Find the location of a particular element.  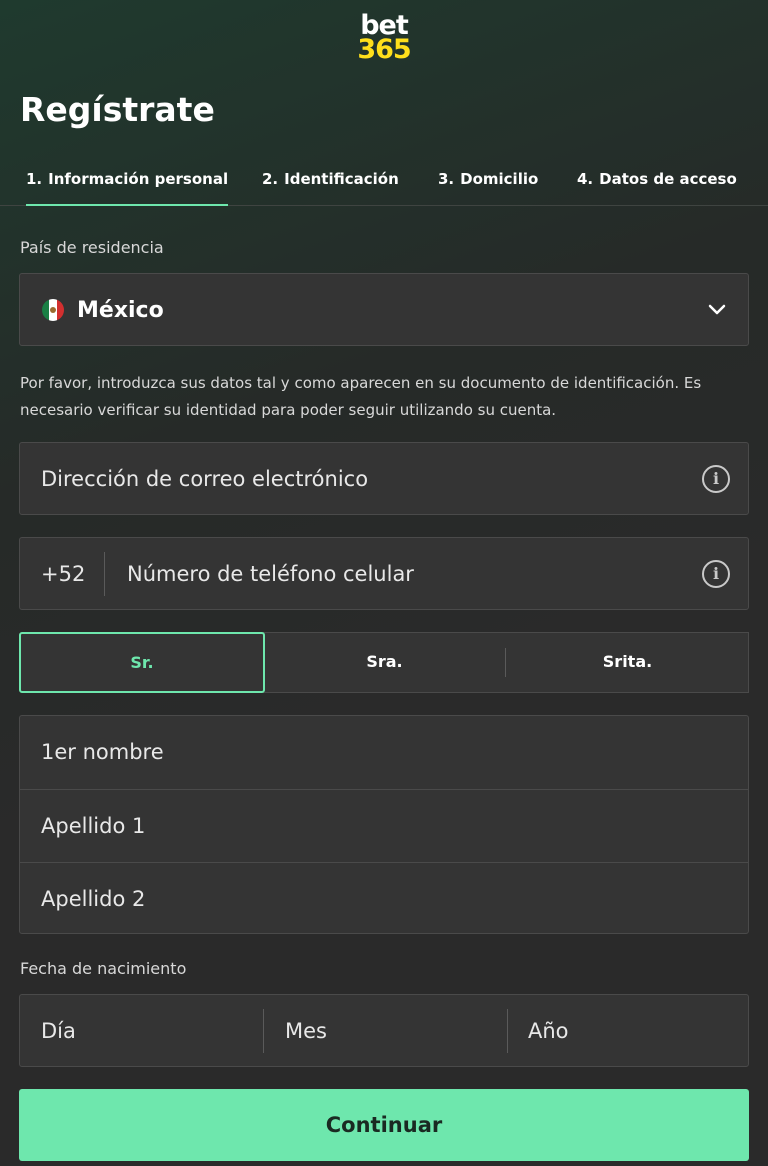

title-sr-button: Sr. is located at coordinates (142, 662).